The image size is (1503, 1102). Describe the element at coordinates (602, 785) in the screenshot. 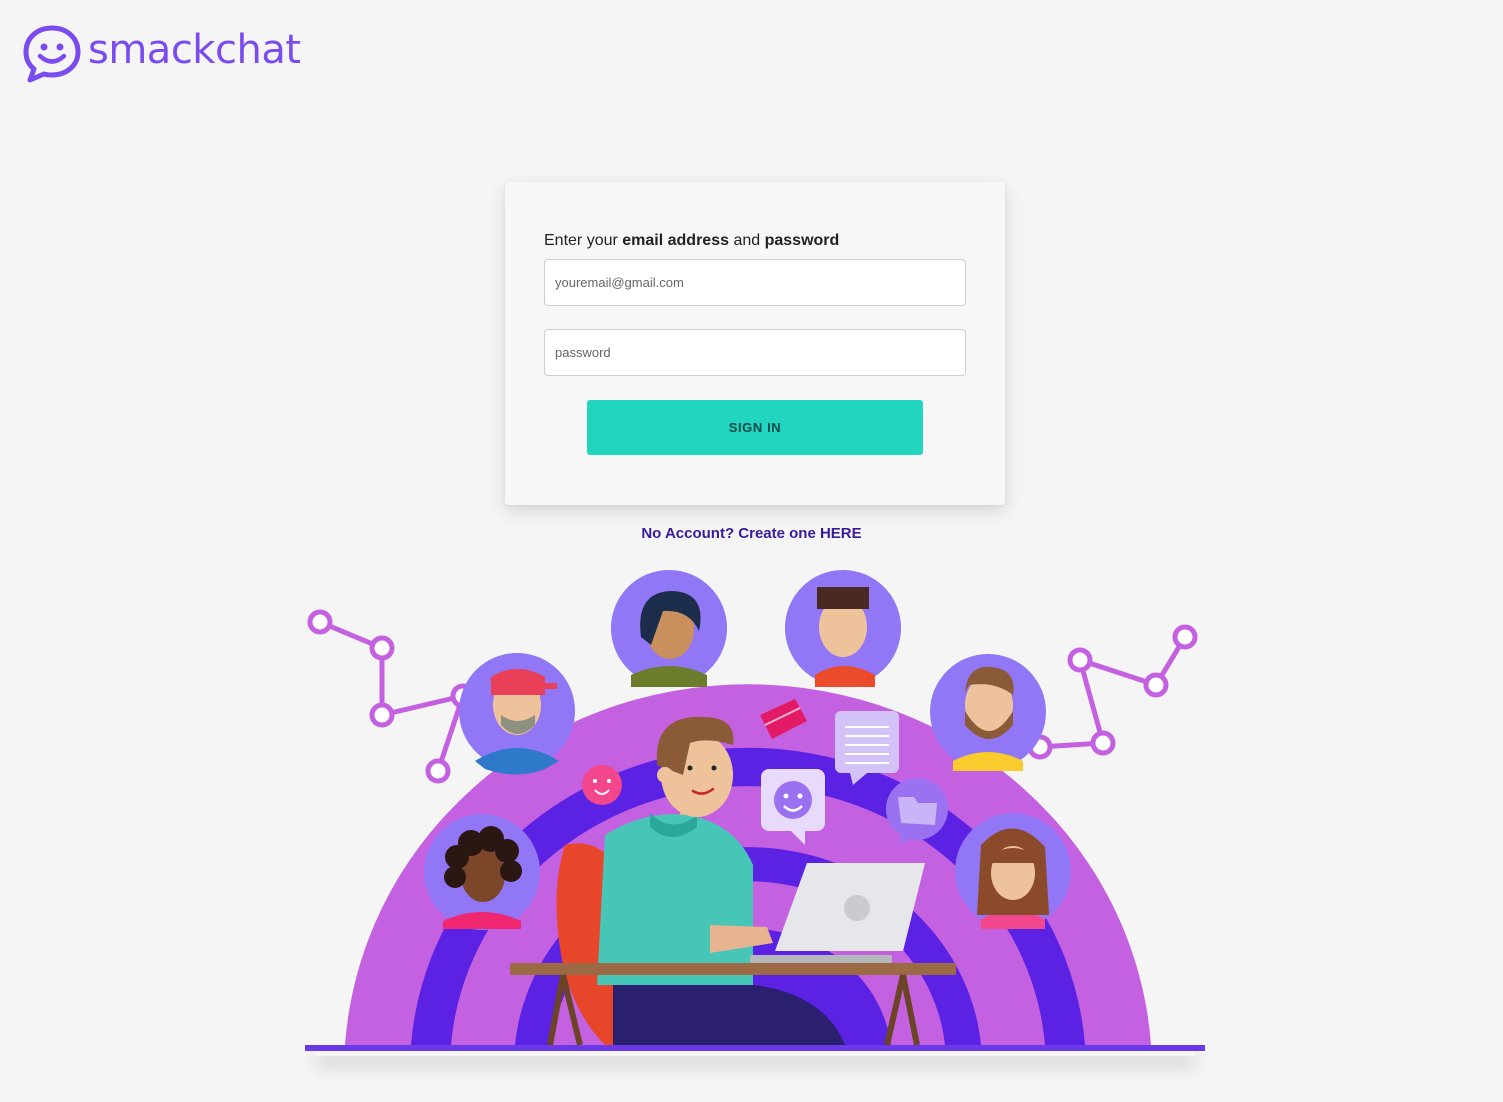

I see `emoji-icon` at that location.